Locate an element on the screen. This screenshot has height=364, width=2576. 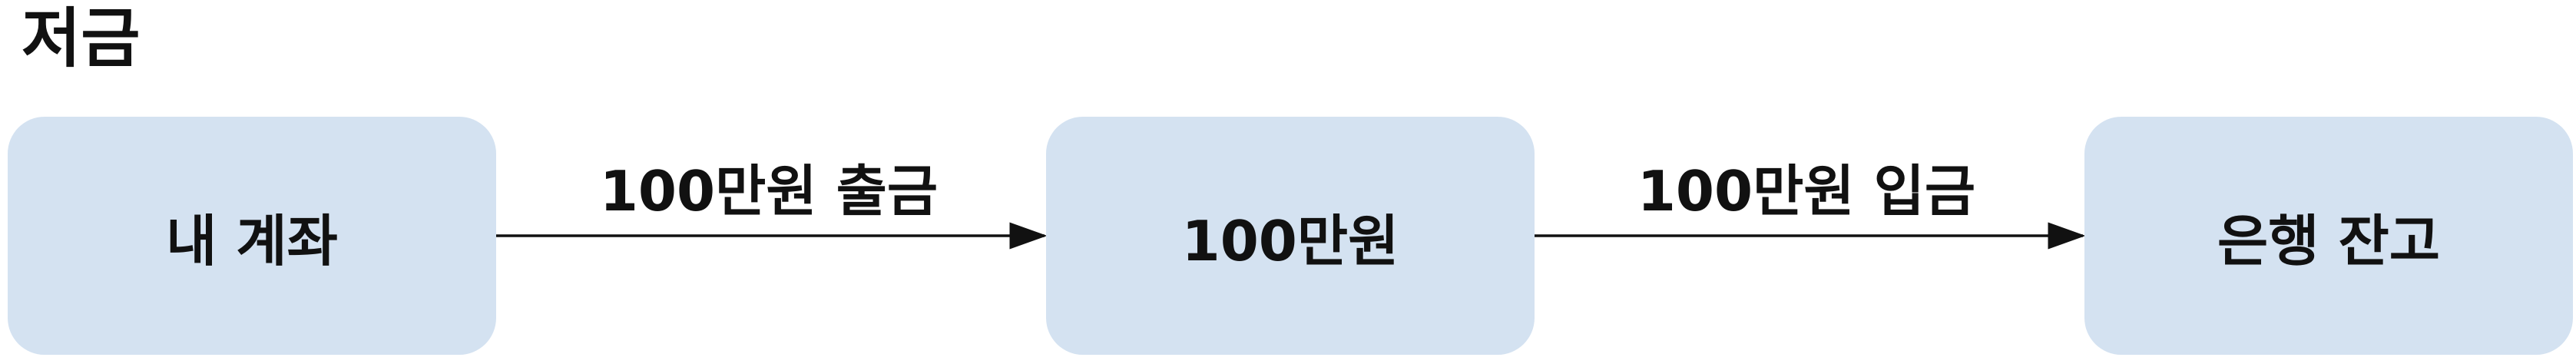
node-bank-balance: 은행 잔고 is located at coordinates (2328, 236).